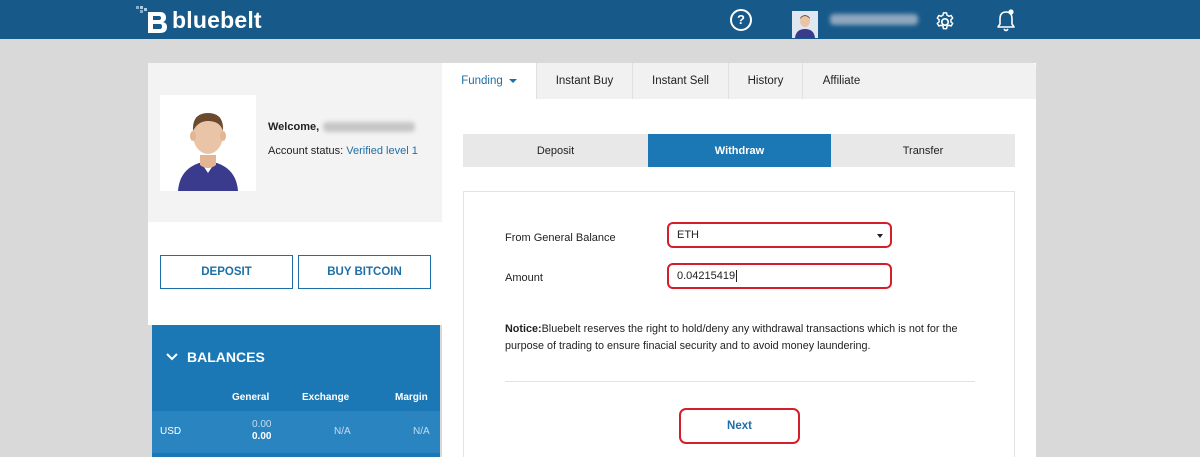 This screenshot has width=1200, height=457. What do you see at coordinates (555, 150) in the screenshot?
I see `subtab-deposit: Deposit` at bounding box center [555, 150].